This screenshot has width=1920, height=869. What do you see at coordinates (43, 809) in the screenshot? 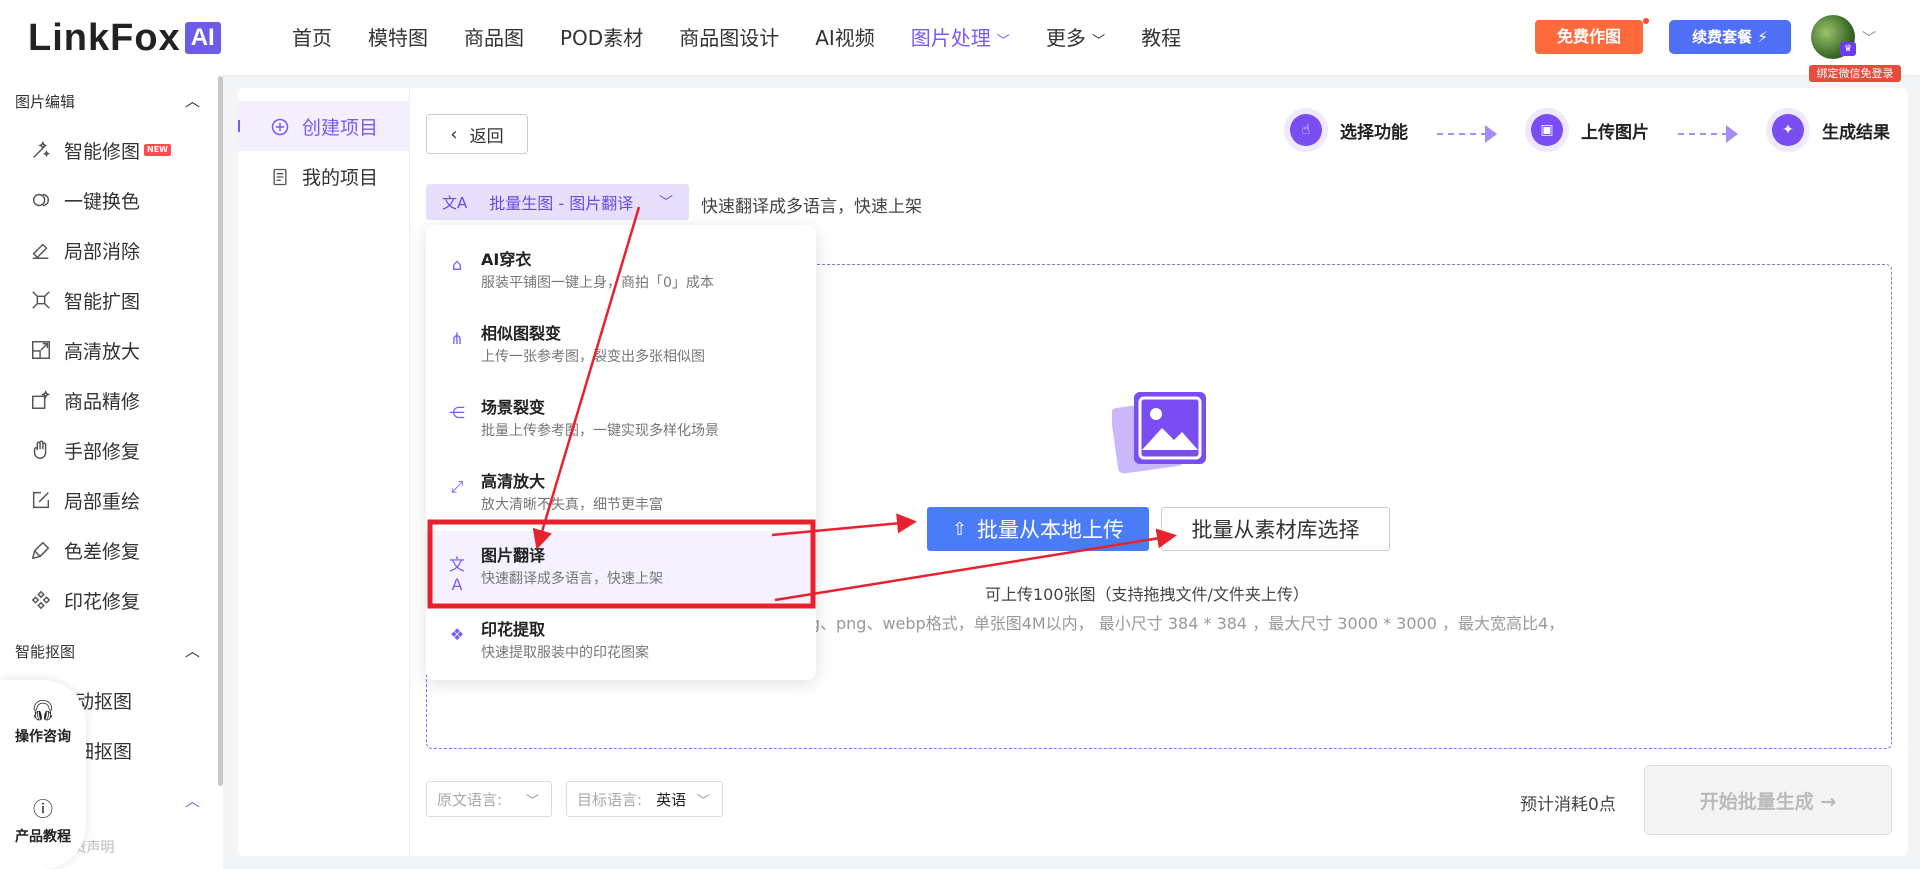
I see `help-circle-icon: ⓘ` at bounding box center [43, 809].